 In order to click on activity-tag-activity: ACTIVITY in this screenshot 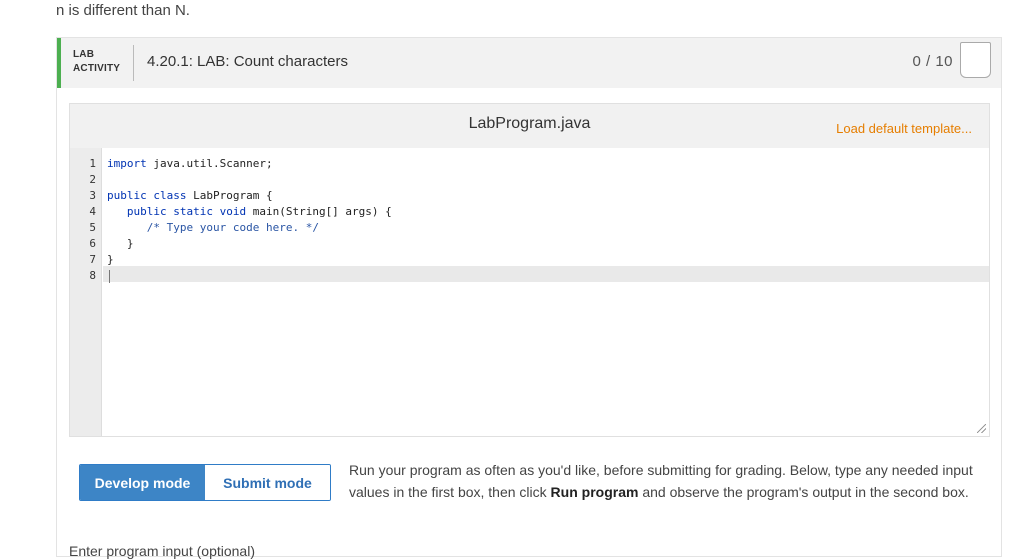, I will do `click(97, 68)`.